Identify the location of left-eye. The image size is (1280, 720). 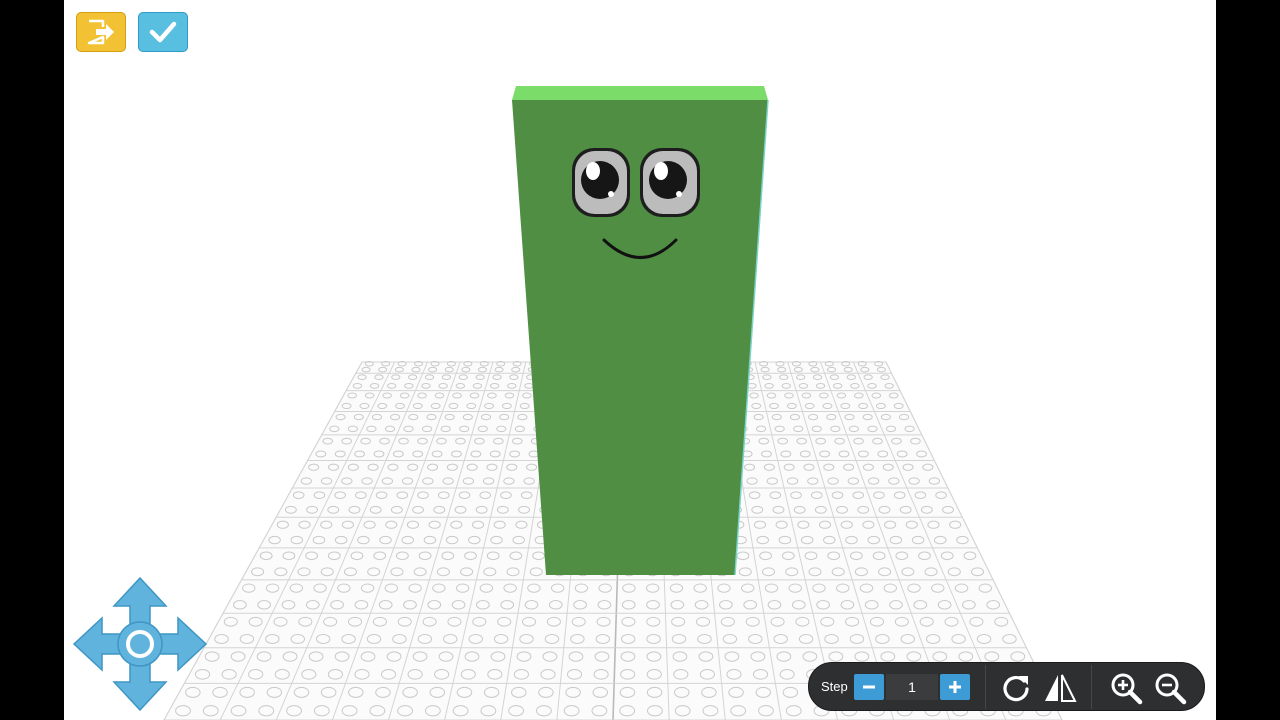
(601, 182).